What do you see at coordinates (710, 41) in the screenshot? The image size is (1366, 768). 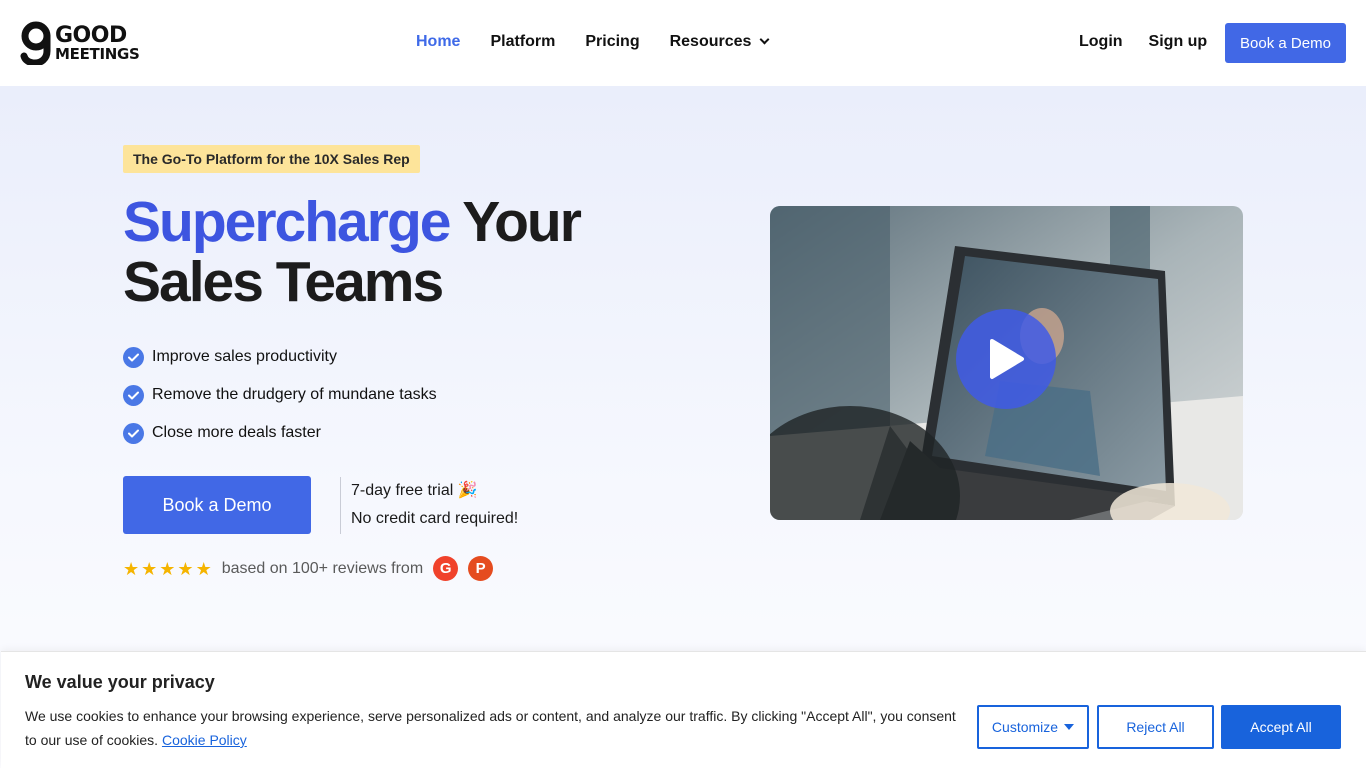 I see `nav-resources-label: Resources` at bounding box center [710, 41].